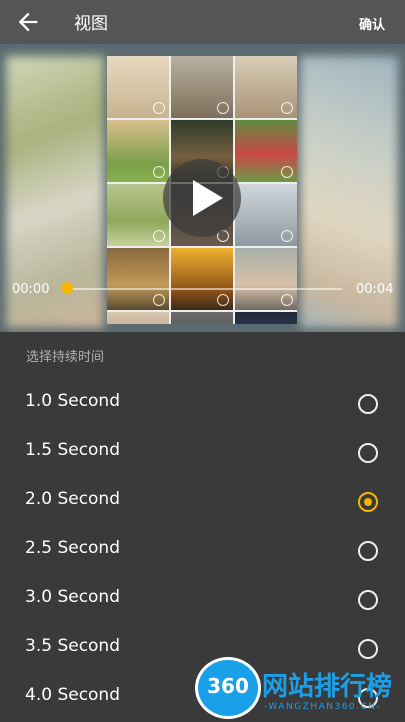 The height and width of the screenshot is (722, 405). I want to click on duration-label: 2.0 Second, so click(73, 499).